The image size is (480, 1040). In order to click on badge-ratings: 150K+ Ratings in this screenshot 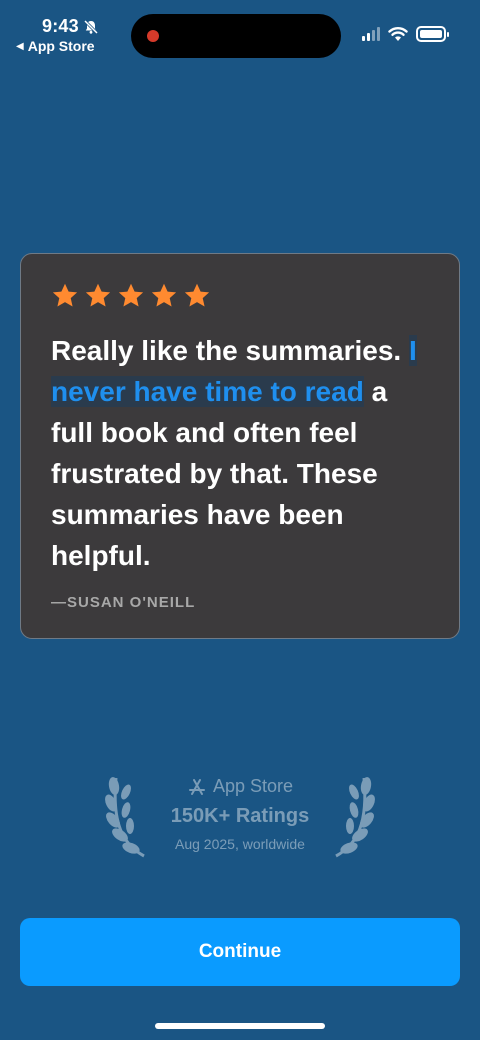, I will do `click(240, 816)`.